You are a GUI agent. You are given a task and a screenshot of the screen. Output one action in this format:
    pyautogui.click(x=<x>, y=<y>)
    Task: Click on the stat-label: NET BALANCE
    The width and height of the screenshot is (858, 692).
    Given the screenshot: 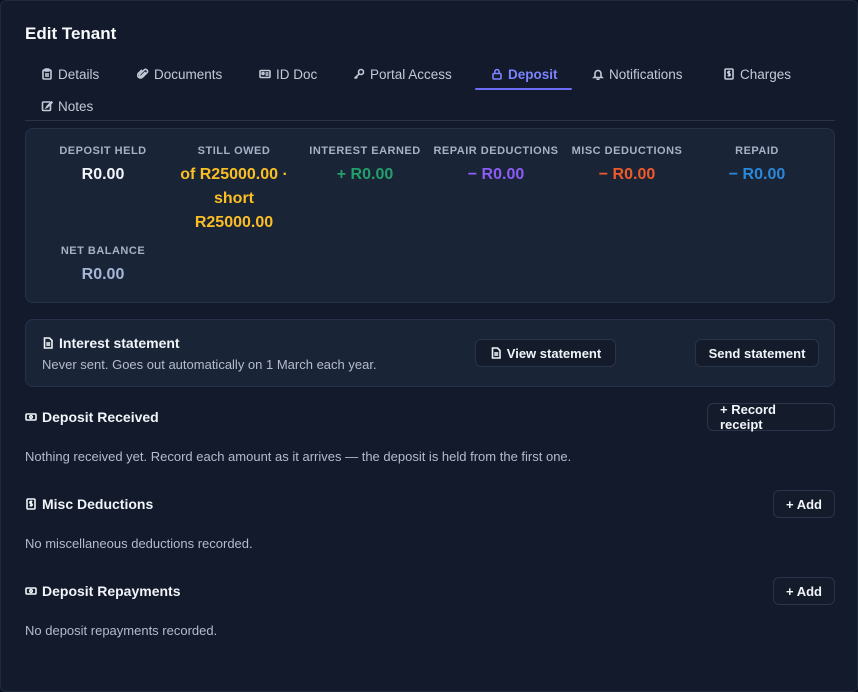 What is the action you would take?
    pyautogui.click(x=103, y=251)
    